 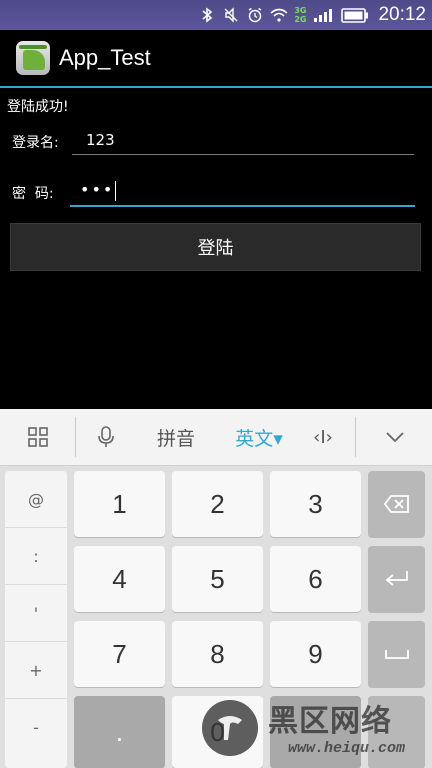 I want to click on backspace-key, so click(x=396, y=504).